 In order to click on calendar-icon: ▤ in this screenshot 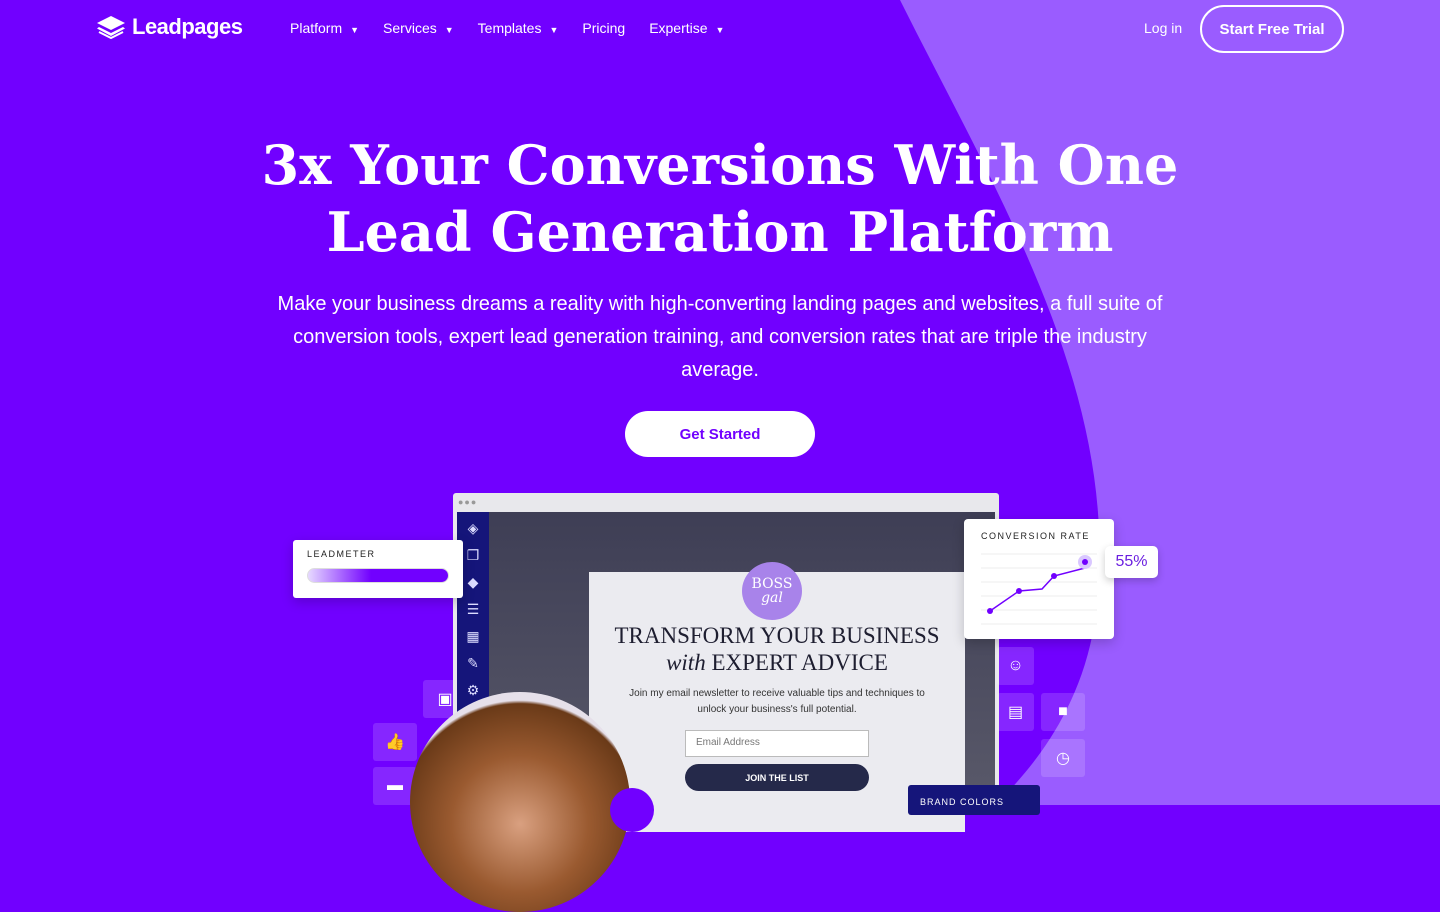, I will do `click(1015, 712)`.